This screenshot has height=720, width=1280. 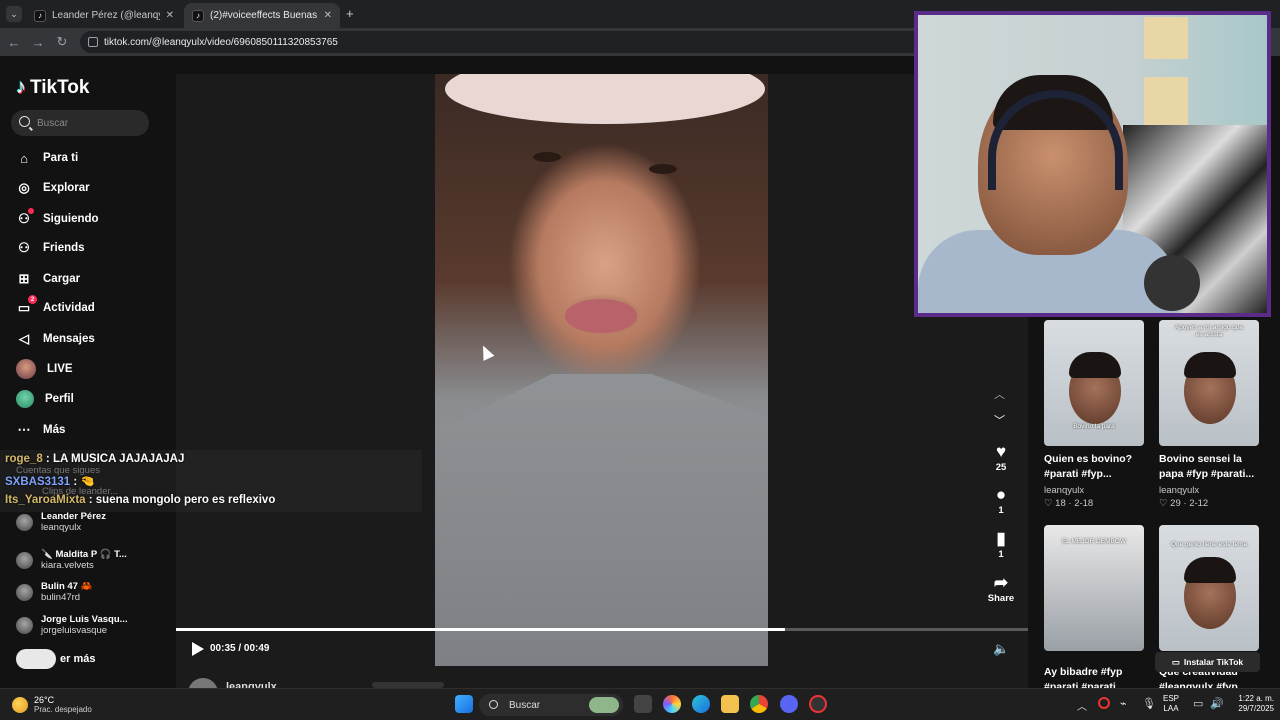 I want to click on layout-code: LAA, so click(x=1171, y=708).